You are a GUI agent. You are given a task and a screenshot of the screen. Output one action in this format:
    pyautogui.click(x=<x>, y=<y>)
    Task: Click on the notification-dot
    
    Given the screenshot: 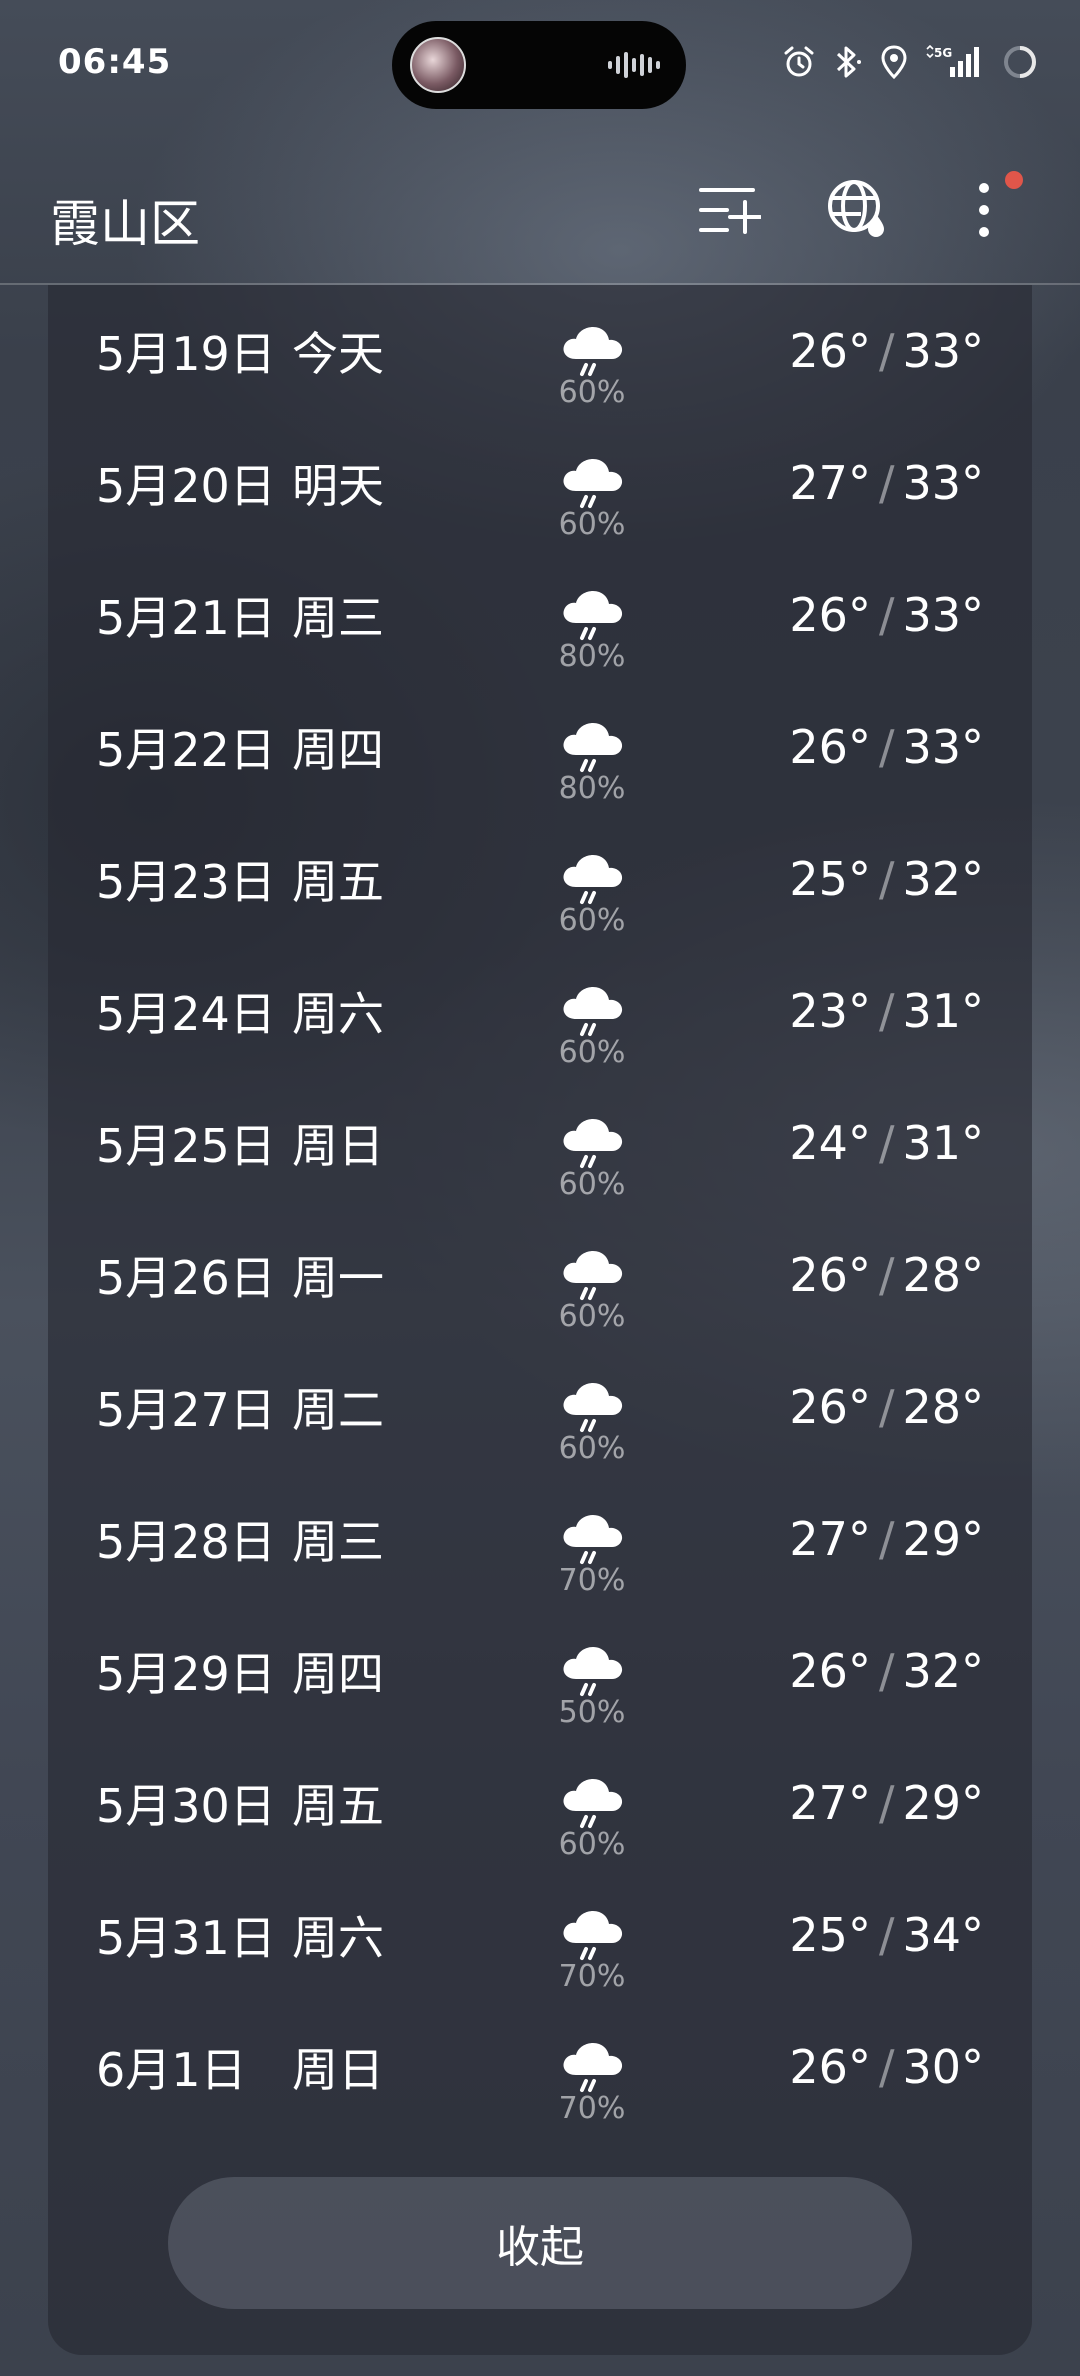 What is the action you would take?
    pyautogui.click(x=1014, y=180)
    